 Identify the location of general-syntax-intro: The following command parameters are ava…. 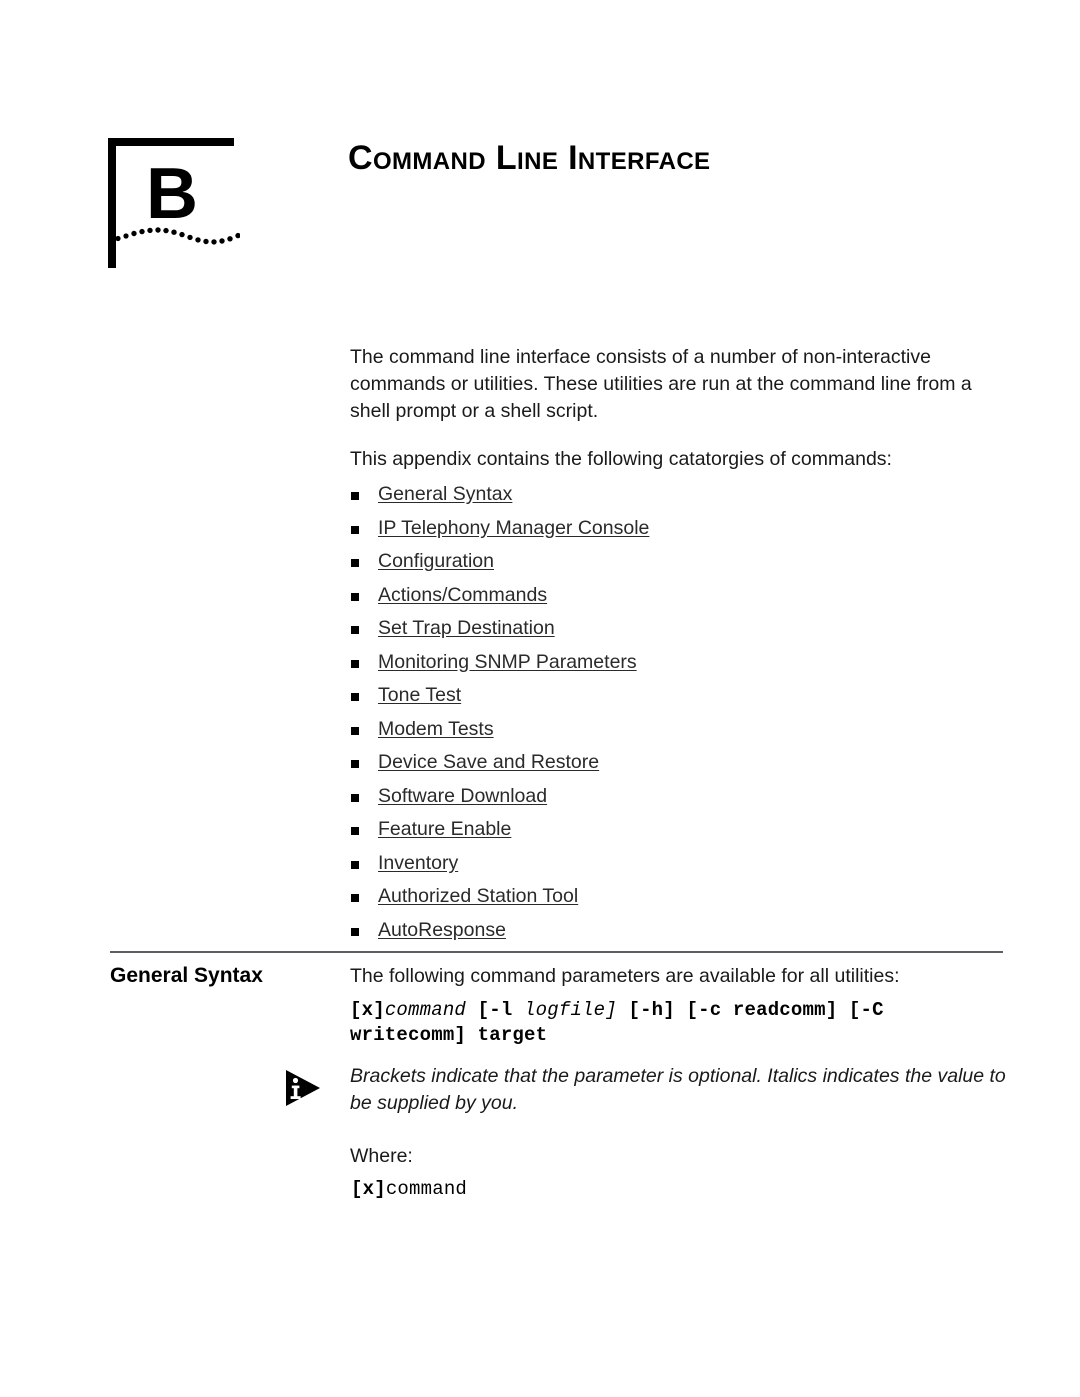
(625, 976).